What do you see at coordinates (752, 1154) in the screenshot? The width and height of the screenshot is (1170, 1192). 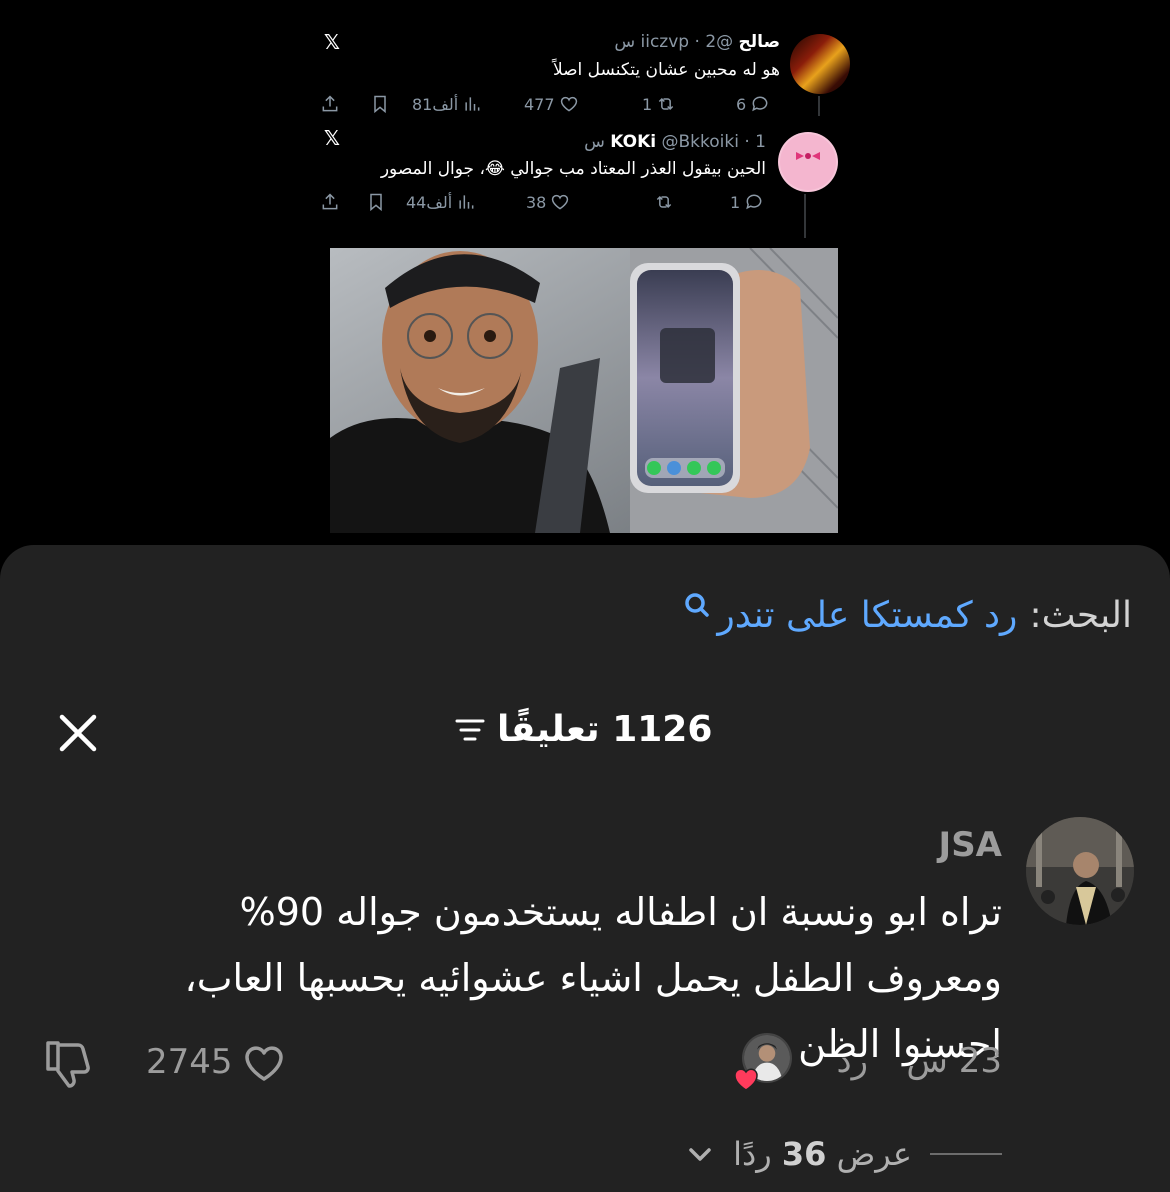 I see `view-replies-suffix: ردًا` at bounding box center [752, 1154].